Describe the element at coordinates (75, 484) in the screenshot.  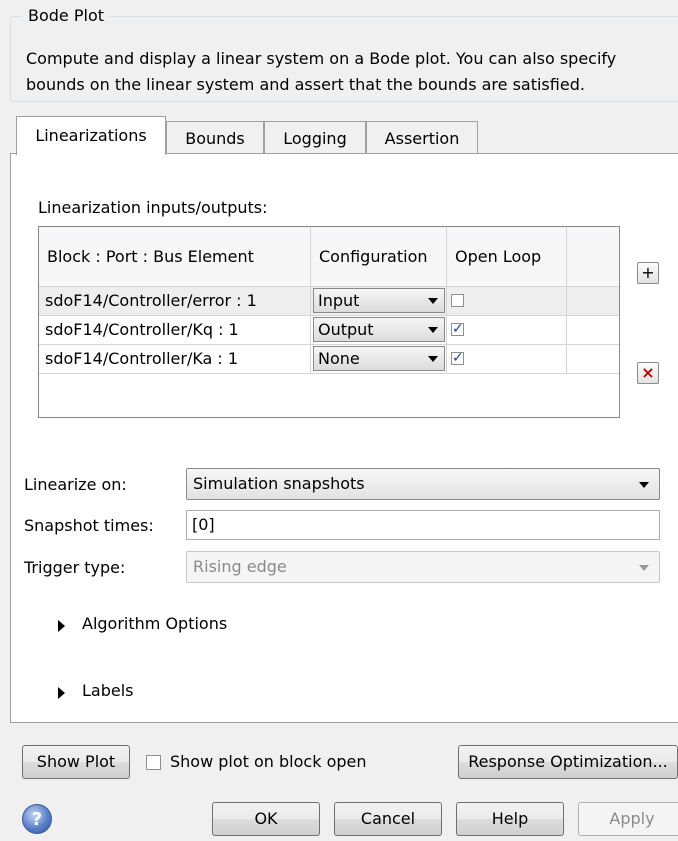
I see `linearize-on-label: Linearize on:` at that location.